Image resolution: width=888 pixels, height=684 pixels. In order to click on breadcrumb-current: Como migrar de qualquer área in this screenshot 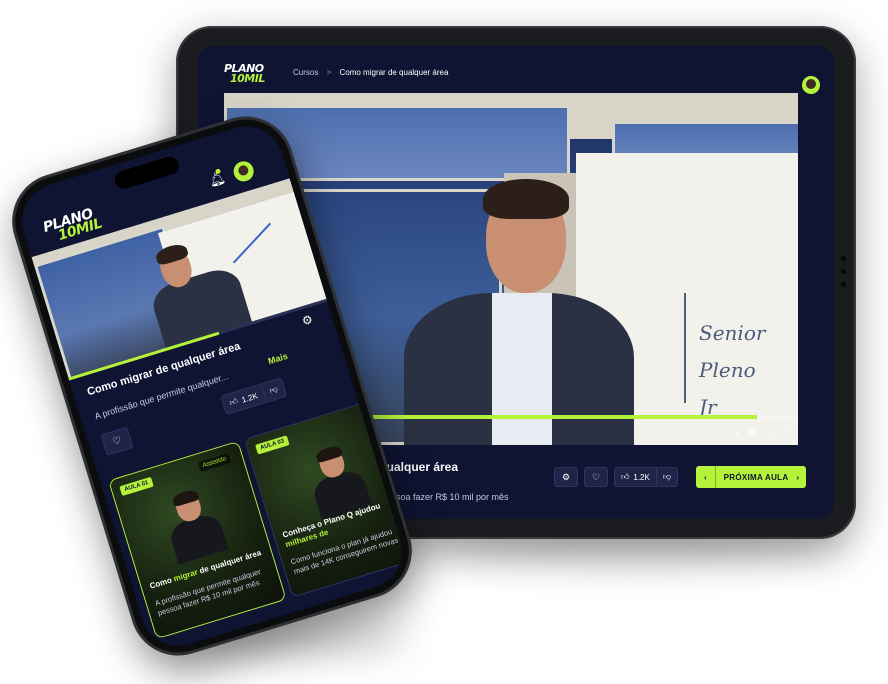, I will do `click(394, 72)`.